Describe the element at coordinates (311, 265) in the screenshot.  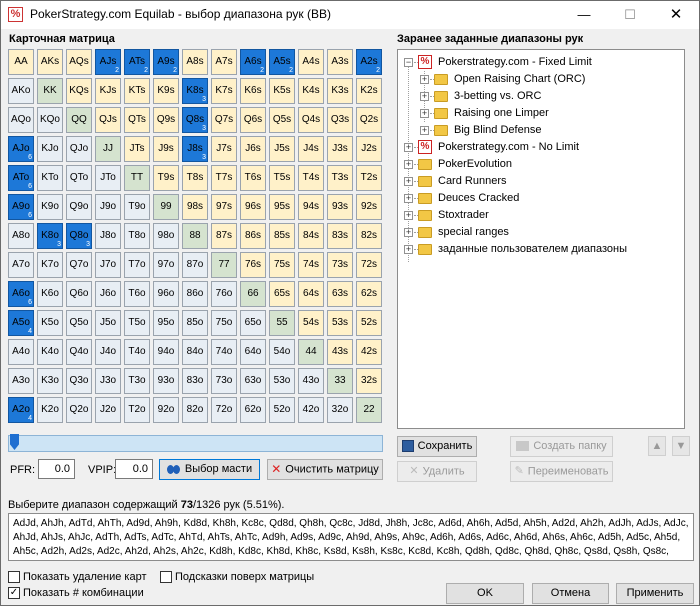
I see `hand-cell: 74s` at that location.